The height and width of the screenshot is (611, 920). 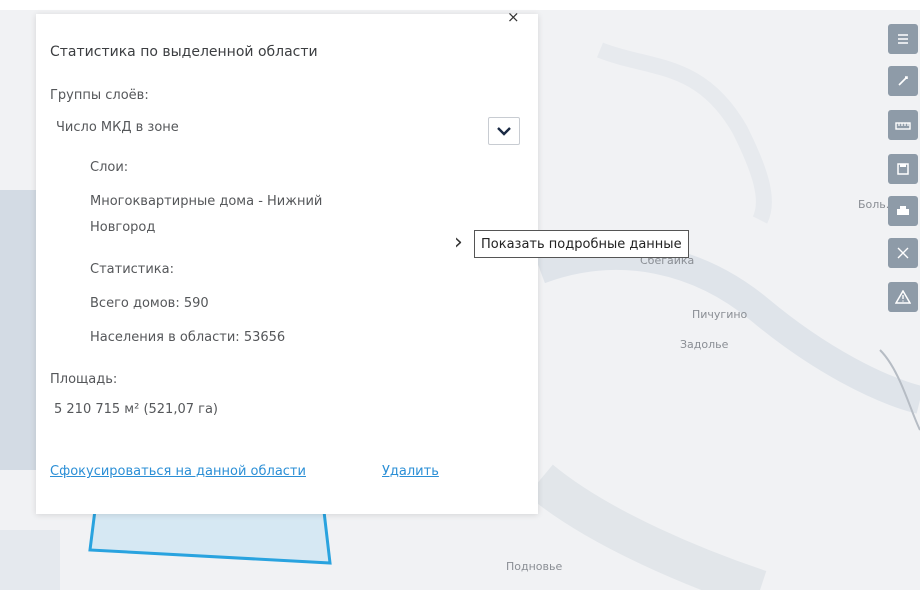 I want to click on focus-area-link: Сфокусироваться на данной области, so click(x=178, y=471).